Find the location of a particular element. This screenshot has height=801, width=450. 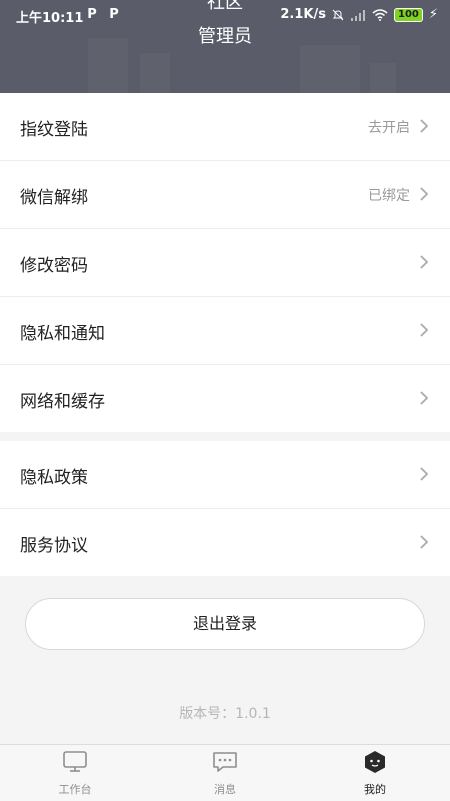

tab-messages: 消息 is located at coordinates (225, 773).